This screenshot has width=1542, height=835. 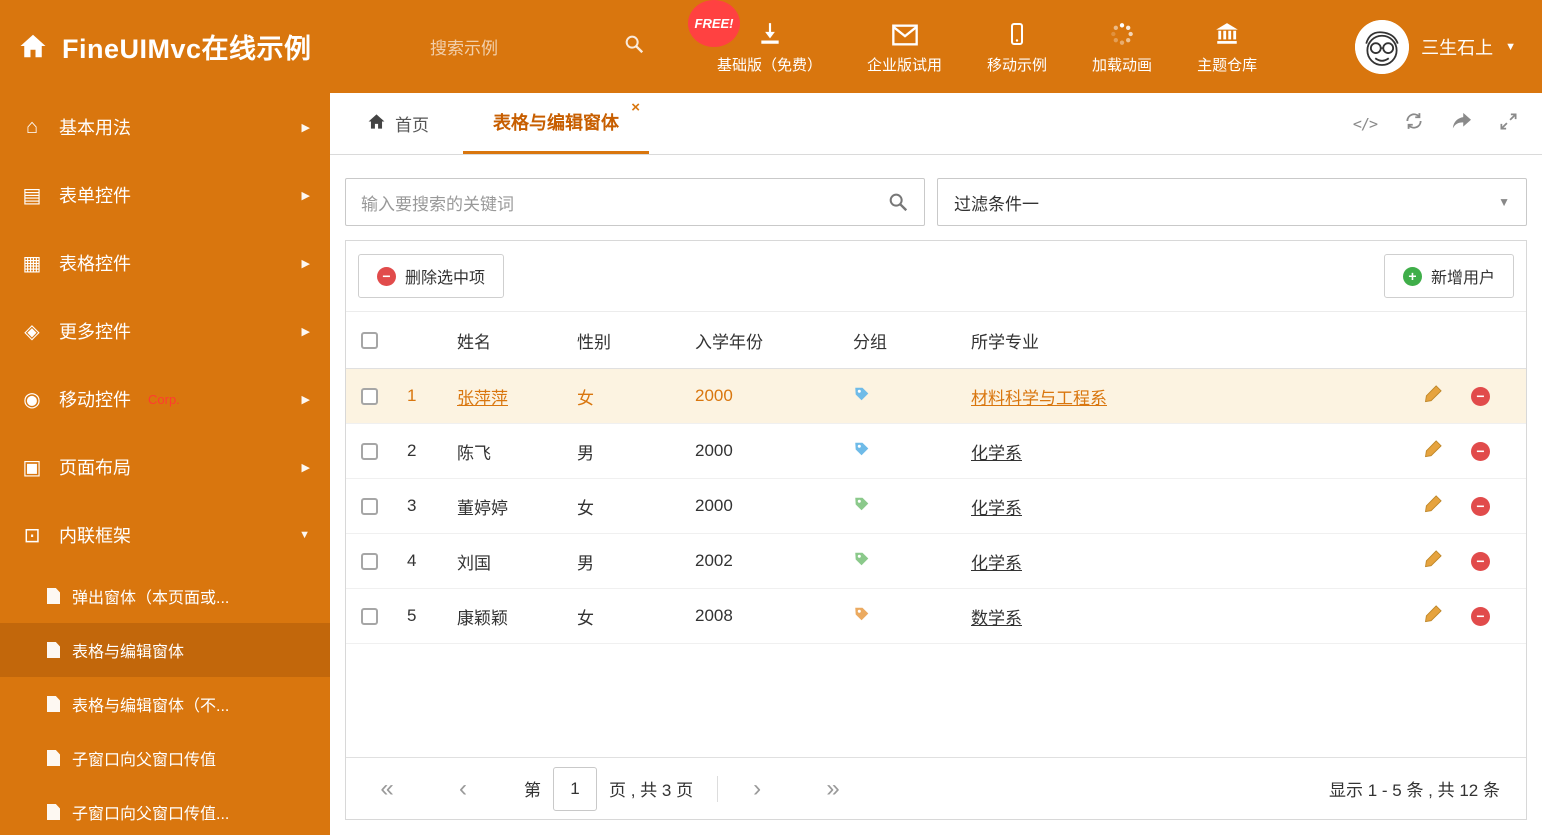 What do you see at coordinates (635, 202) in the screenshot?
I see `keyword-search-input: 输入要搜索的关键词` at bounding box center [635, 202].